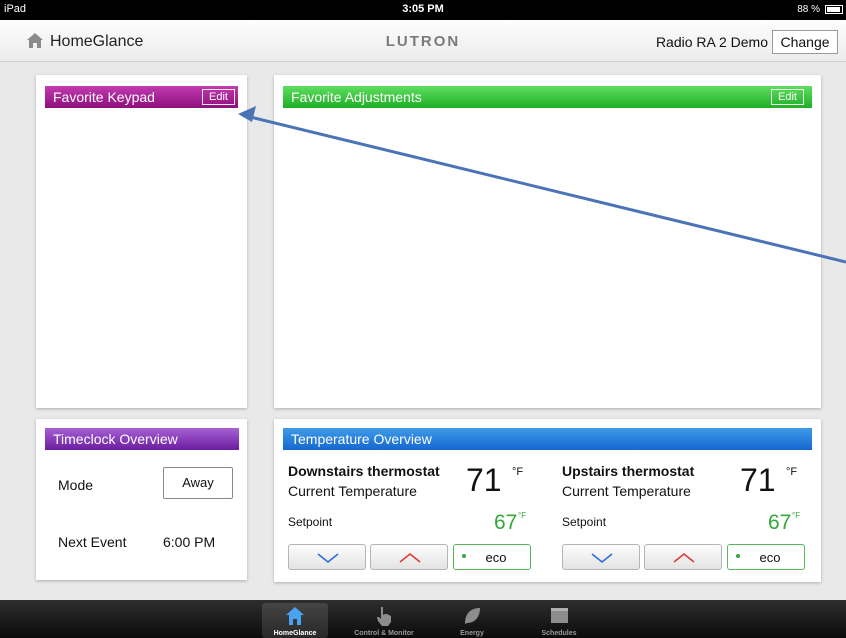 This screenshot has height=638, width=846. I want to click on temperature-overview-title: Temperature Overview, so click(361, 439).